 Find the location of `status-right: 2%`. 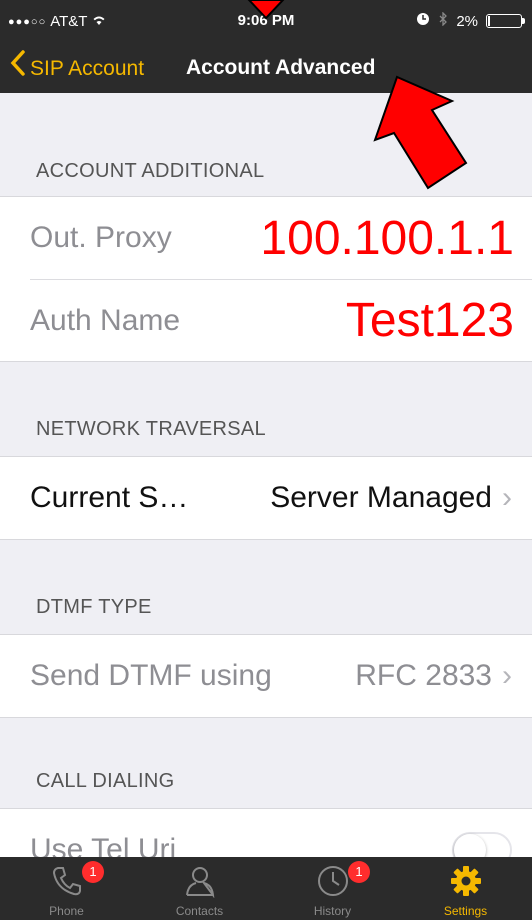

status-right: 2% is located at coordinates (470, 20).